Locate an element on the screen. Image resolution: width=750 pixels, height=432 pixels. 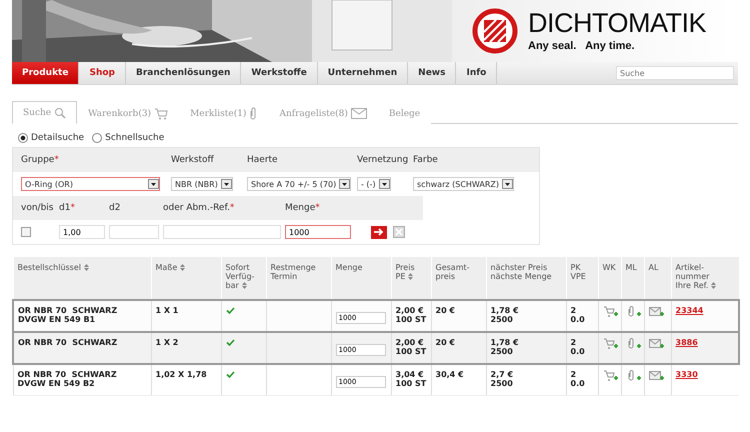
field-label: Werkstoff is located at coordinates (193, 160).